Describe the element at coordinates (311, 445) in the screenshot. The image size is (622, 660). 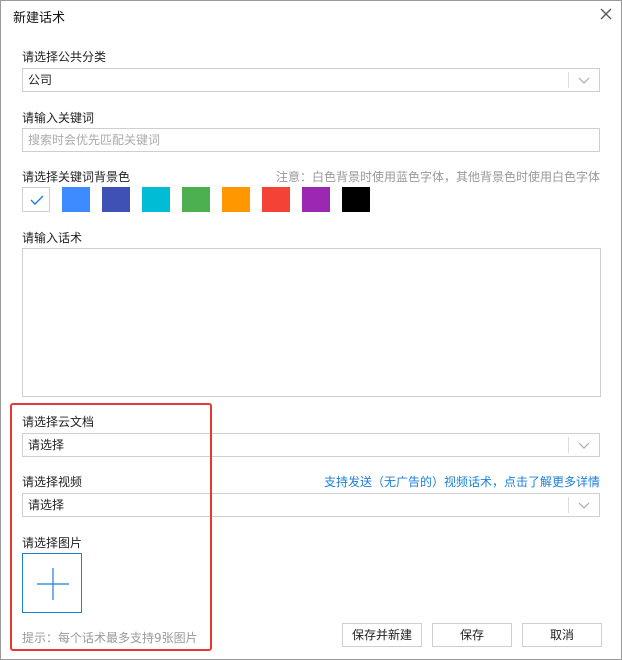
I see `cloud-doc-select: 请选择` at that location.